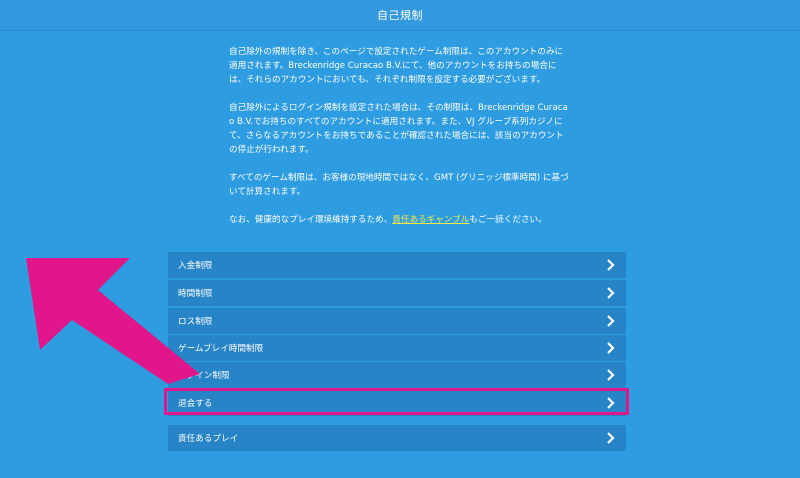  What do you see at coordinates (397, 348) in the screenshot?
I see `menu-item-gameplay-time-limit: ゲームプレイ時間制限` at bounding box center [397, 348].